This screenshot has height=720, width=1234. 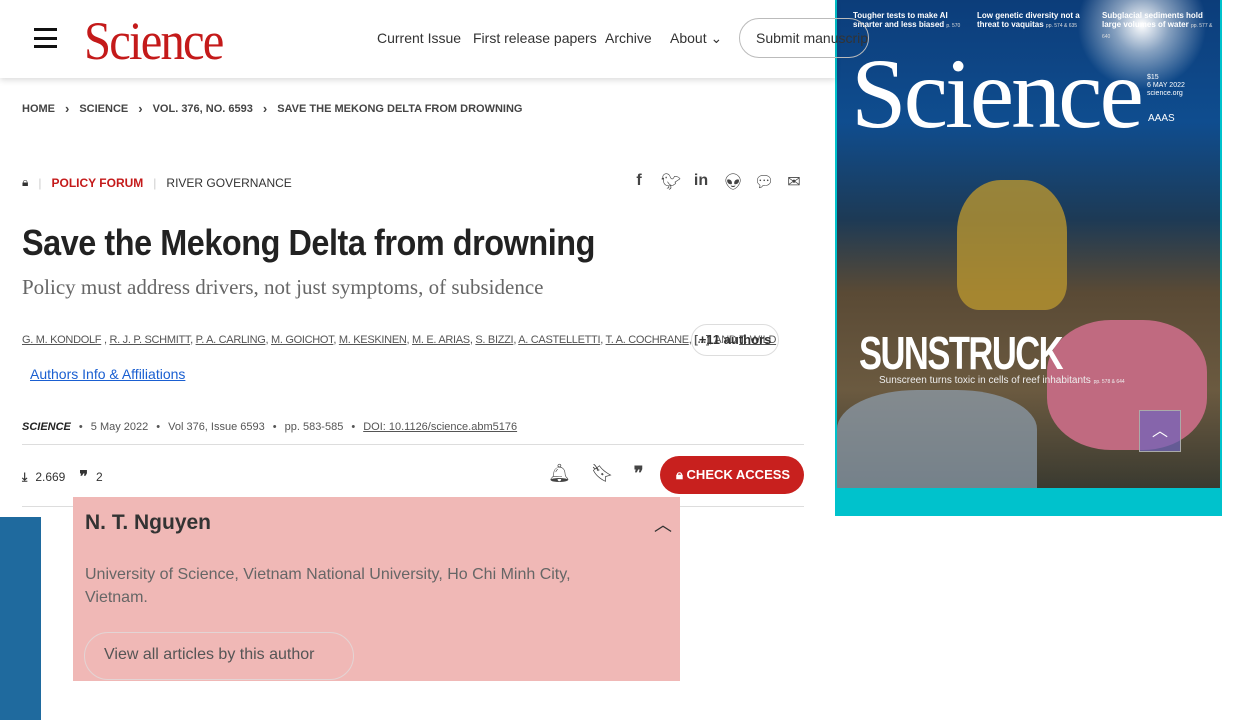 I want to click on download-icon: ⤓, so click(x=25, y=476).